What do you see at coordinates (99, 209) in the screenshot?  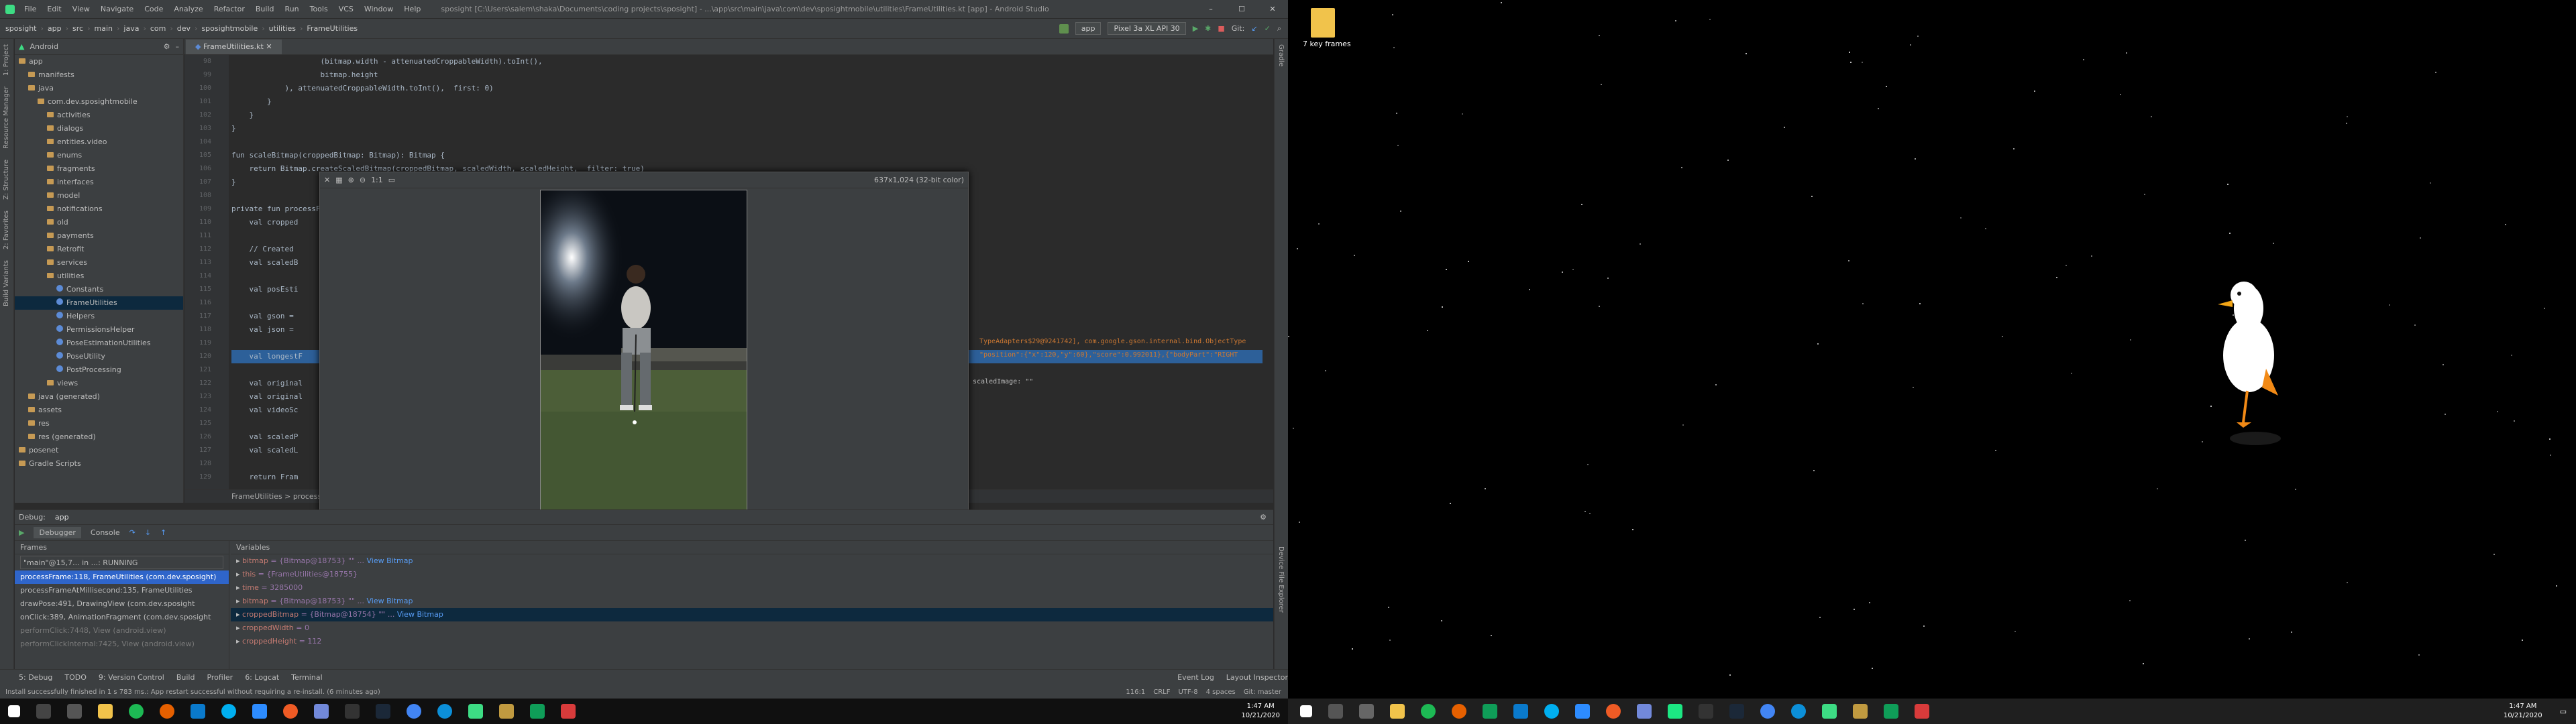 I see `tree-item: notifications` at bounding box center [99, 209].